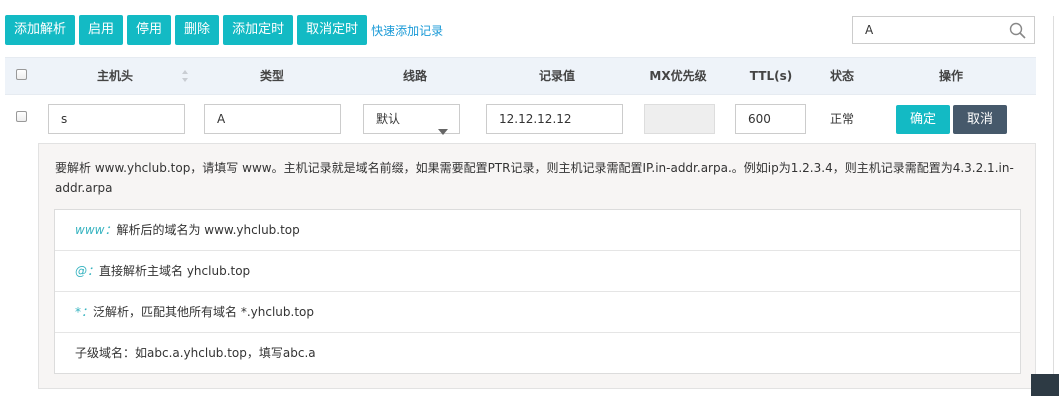  I want to click on help-text: 泛解析，匹配其他所有域名 *.yhclub.top, so click(203, 312).